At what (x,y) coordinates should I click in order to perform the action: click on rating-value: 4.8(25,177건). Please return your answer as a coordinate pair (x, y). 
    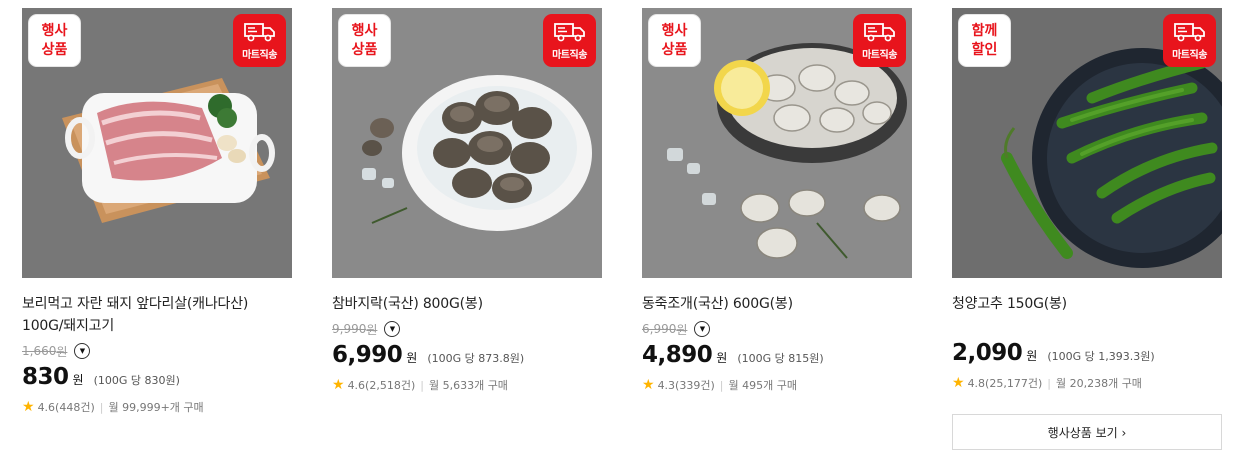
    Looking at the image, I should click on (1005, 383).